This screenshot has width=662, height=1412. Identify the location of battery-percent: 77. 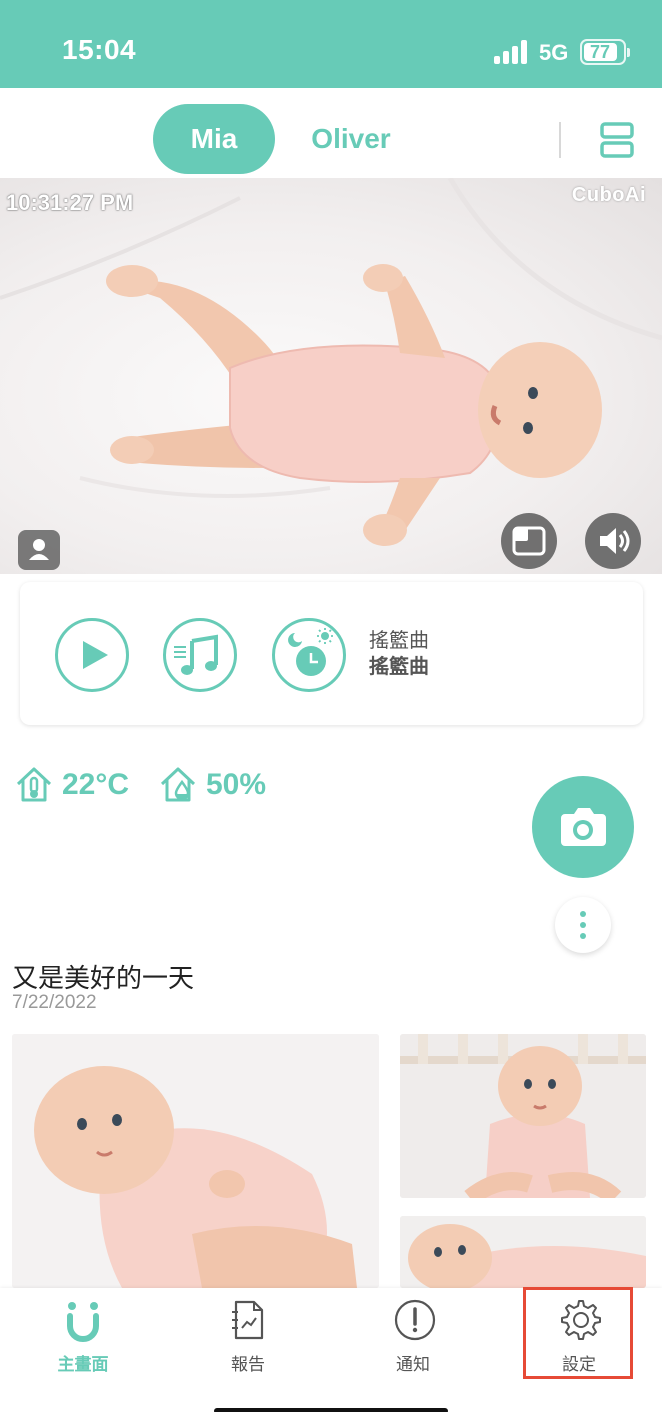
(600, 52).